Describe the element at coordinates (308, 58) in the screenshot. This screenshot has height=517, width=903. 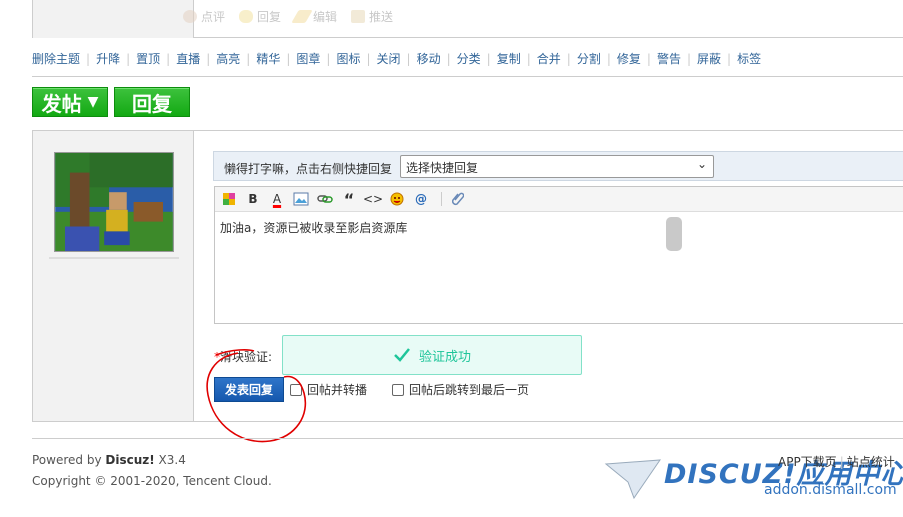
I see `mod-stamp: 图章` at that location.